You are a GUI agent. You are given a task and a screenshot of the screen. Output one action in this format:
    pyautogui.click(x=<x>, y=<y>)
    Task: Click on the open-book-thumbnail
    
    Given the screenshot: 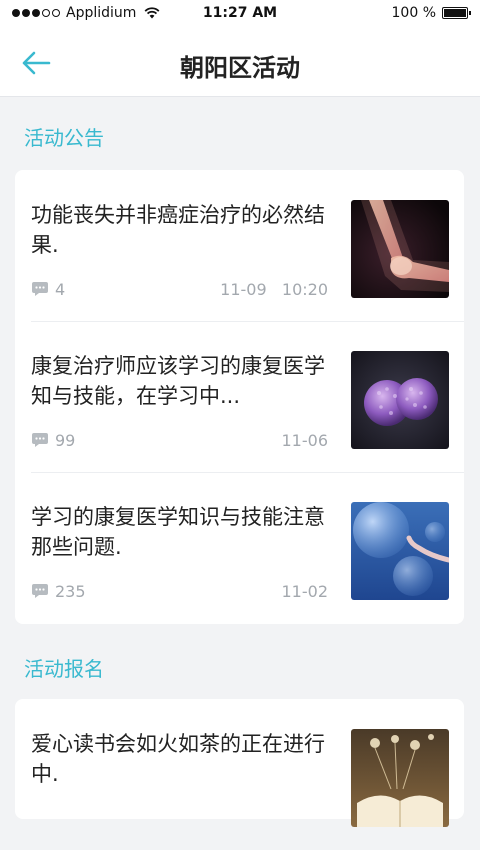 What is the action you would take?
    pyautogui.click(x=400, y=778)
    